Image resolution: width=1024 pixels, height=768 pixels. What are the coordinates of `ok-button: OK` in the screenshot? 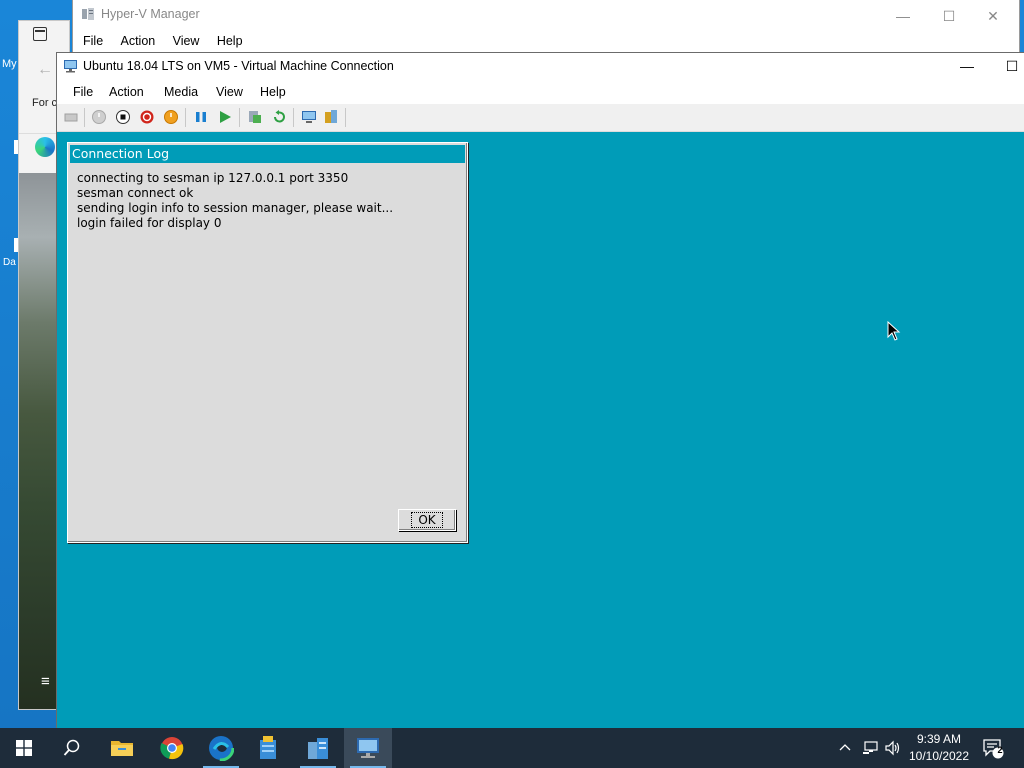 It's located at (427, 520).